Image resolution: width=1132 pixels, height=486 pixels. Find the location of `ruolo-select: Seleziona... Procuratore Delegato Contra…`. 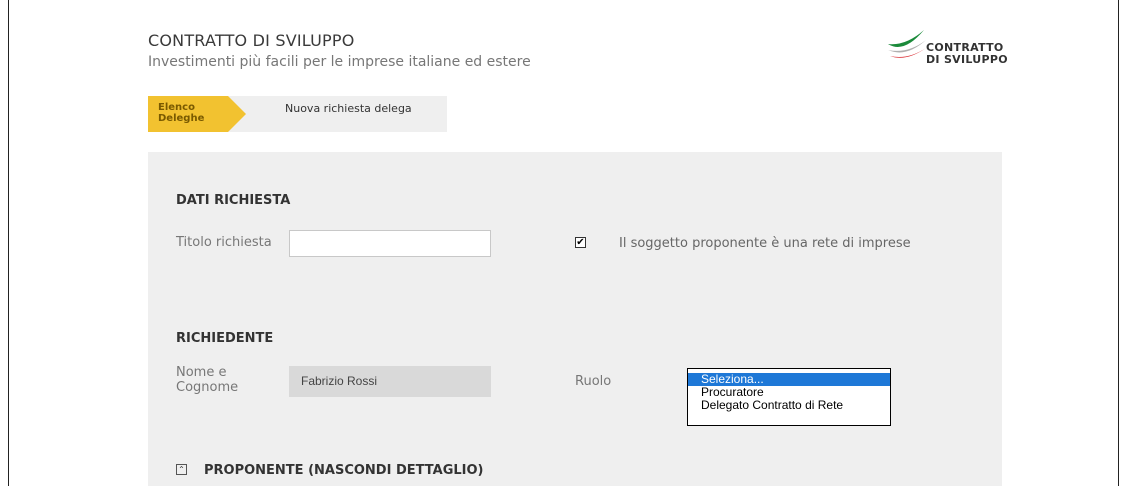

ruolo-select: Seleziona... Procuratore Delegato Contra… is located at coordinates (789, 397).